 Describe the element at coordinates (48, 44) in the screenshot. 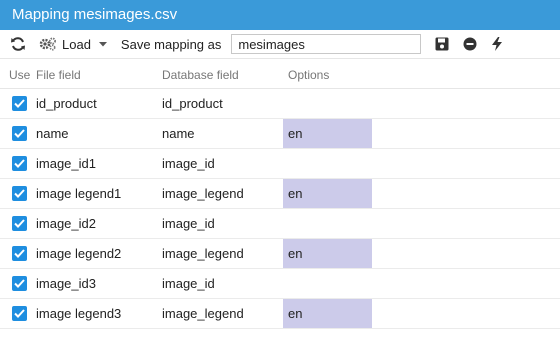

I see `cog-icon` at that location.